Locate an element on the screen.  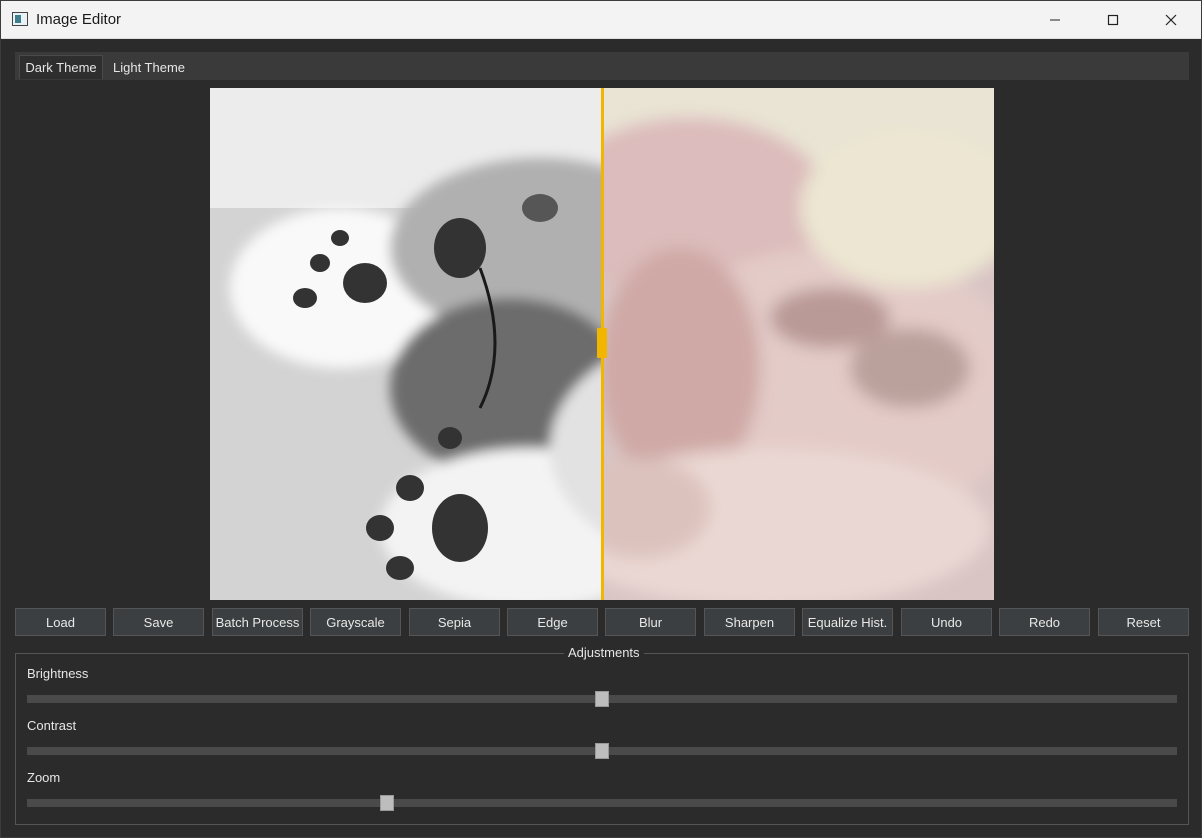
sharpen-button: Sharpen is located at coordinates (749, 622).